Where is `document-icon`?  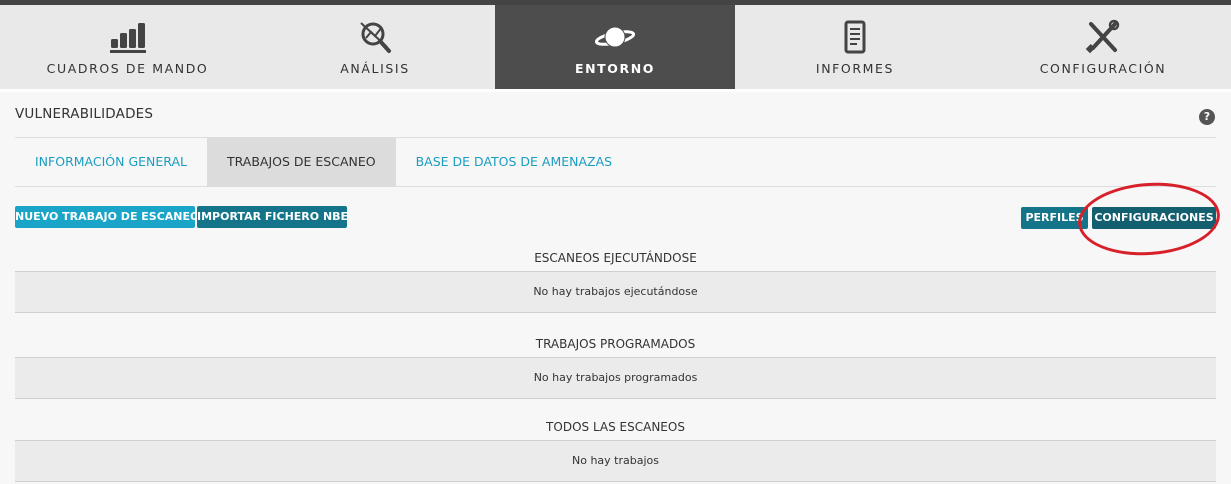 document-icon is located at coordinates (855, 37).